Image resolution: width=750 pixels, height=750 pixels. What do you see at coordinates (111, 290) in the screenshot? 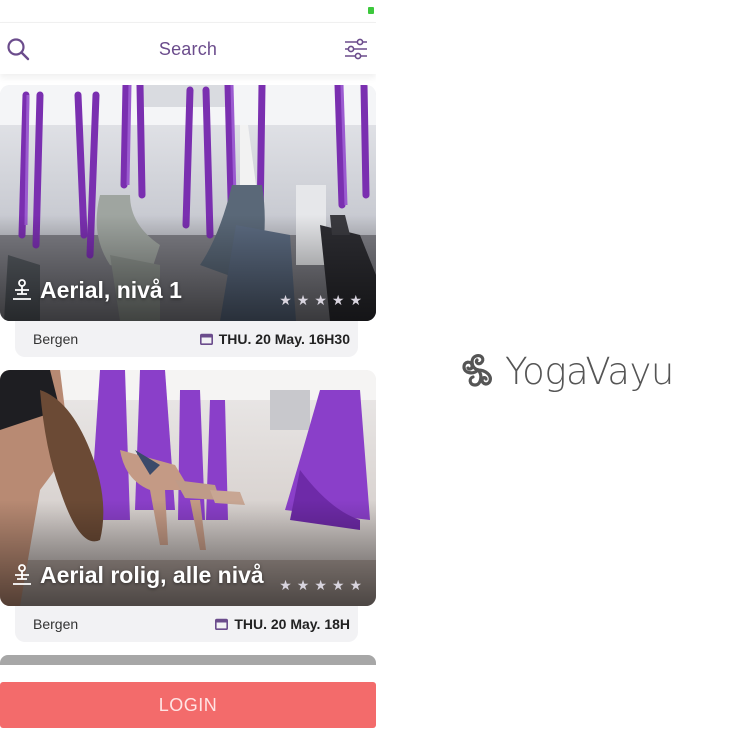
I see `class-title-text: Aerial, nivå 1` at bounding box center [111, 290].